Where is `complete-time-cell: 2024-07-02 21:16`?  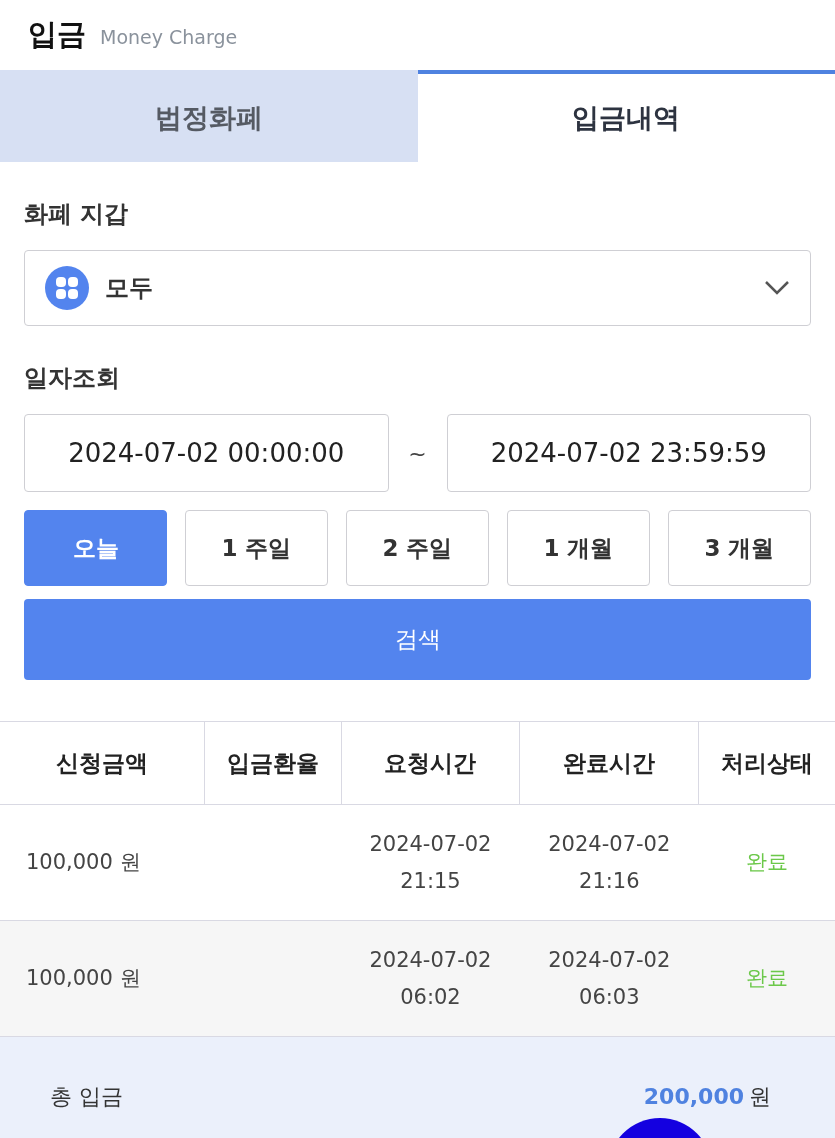 complete-time-cell: 2024-07-02 21:16 is located at coordinates (609, 862).